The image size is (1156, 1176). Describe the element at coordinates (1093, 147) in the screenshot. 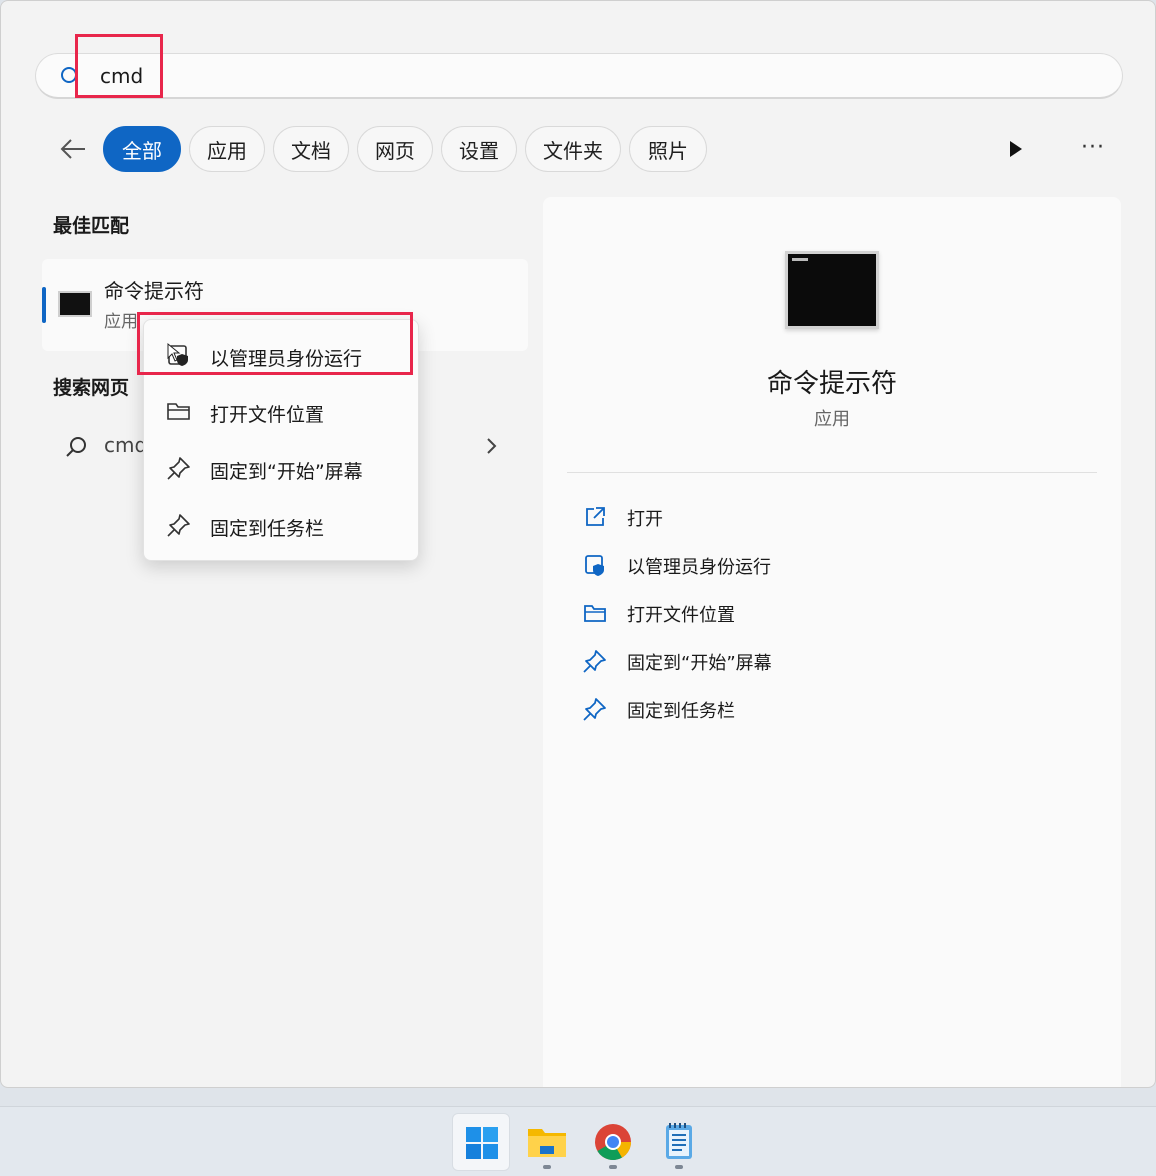

I see `more-options-button: ···` at that location.